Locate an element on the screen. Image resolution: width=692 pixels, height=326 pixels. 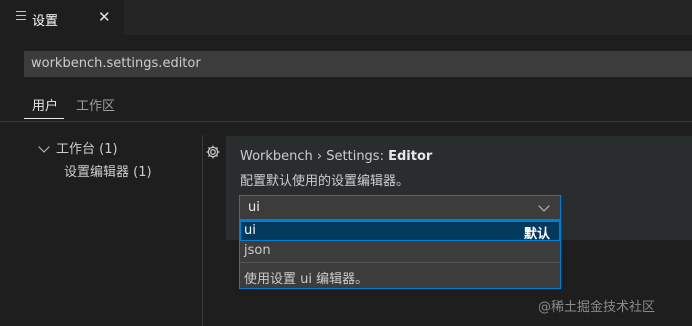
settings-tab: 设置 ✕ is located at coordinates (62, 17).